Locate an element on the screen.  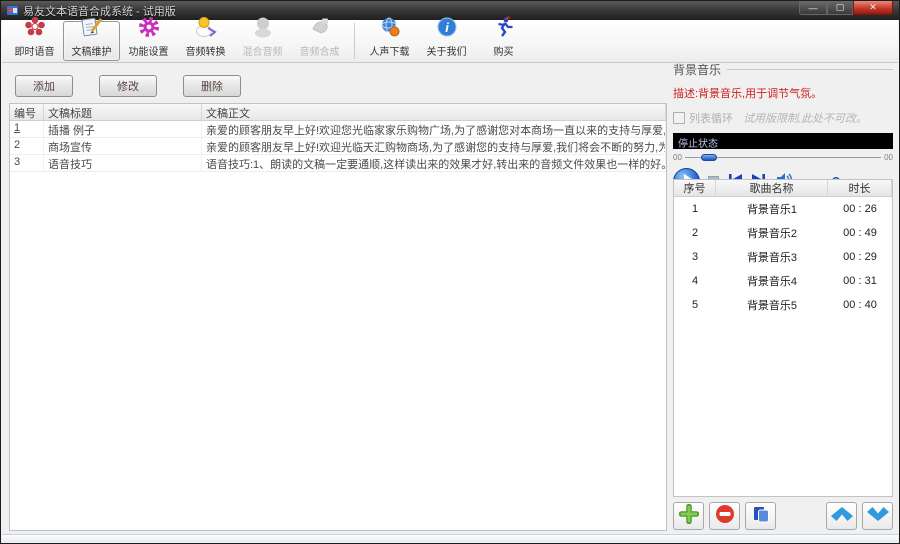
song-name: 背景音乐3 is located at coordinates (772, 258).